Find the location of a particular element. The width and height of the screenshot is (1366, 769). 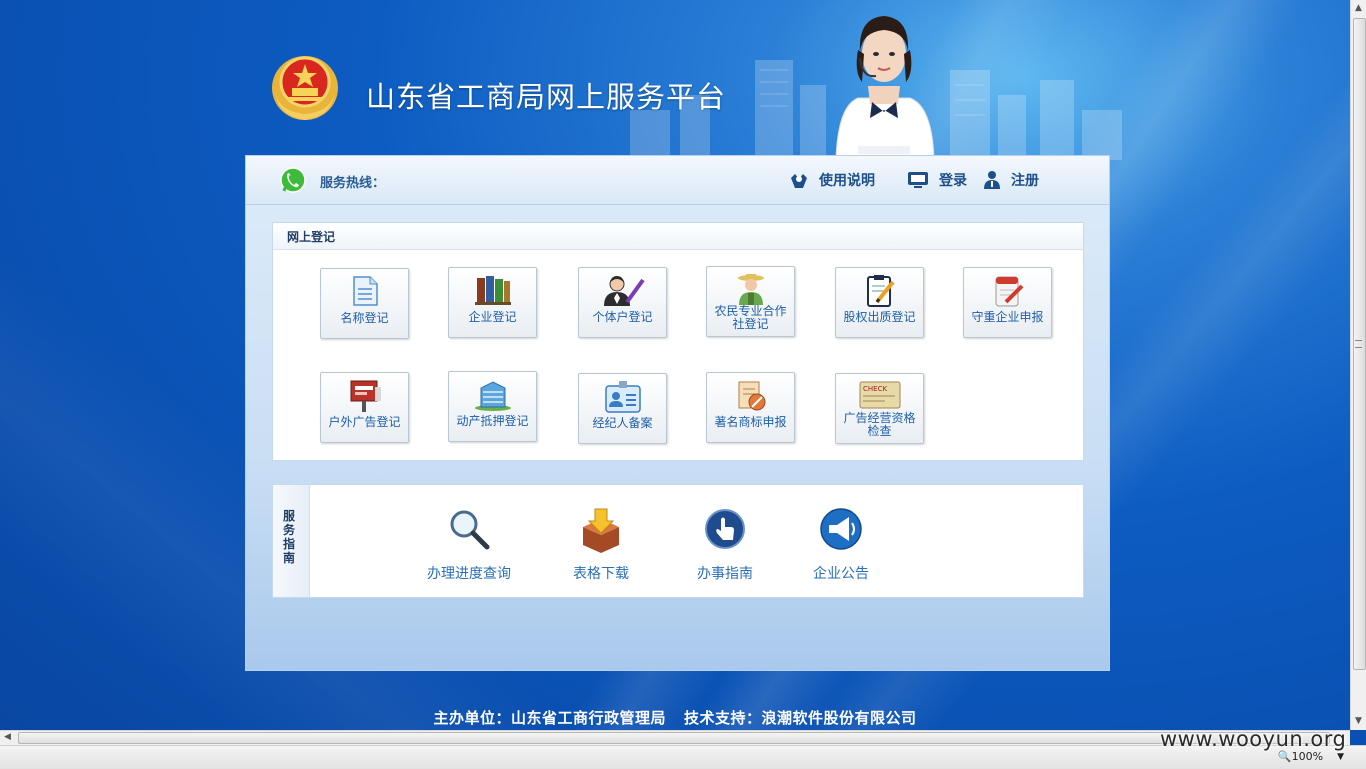

megaphone-icon is located at coordinates (841, 529).